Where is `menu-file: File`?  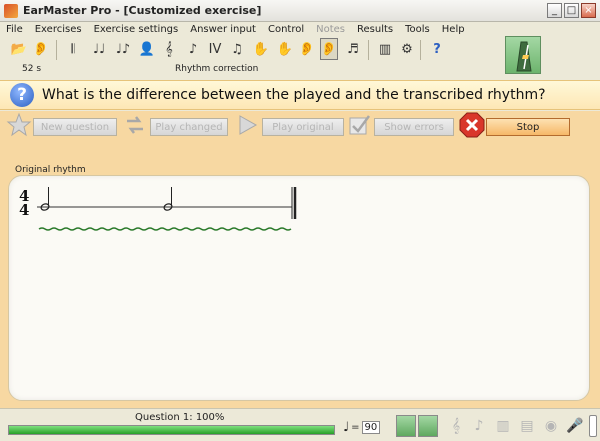
menu-file: File is located at coordinates (14, 29).